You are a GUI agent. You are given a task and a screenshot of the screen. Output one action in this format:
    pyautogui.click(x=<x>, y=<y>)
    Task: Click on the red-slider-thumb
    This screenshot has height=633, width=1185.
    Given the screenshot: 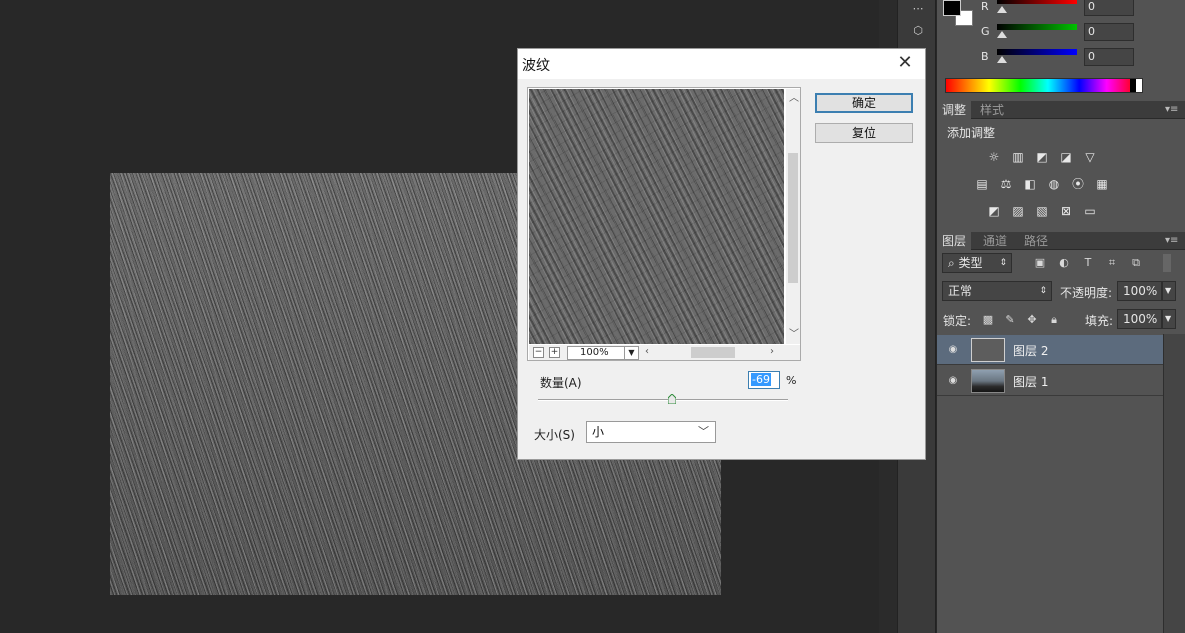 What is the action you would take?
    pyautogui.click(x=1002, y=9)
    